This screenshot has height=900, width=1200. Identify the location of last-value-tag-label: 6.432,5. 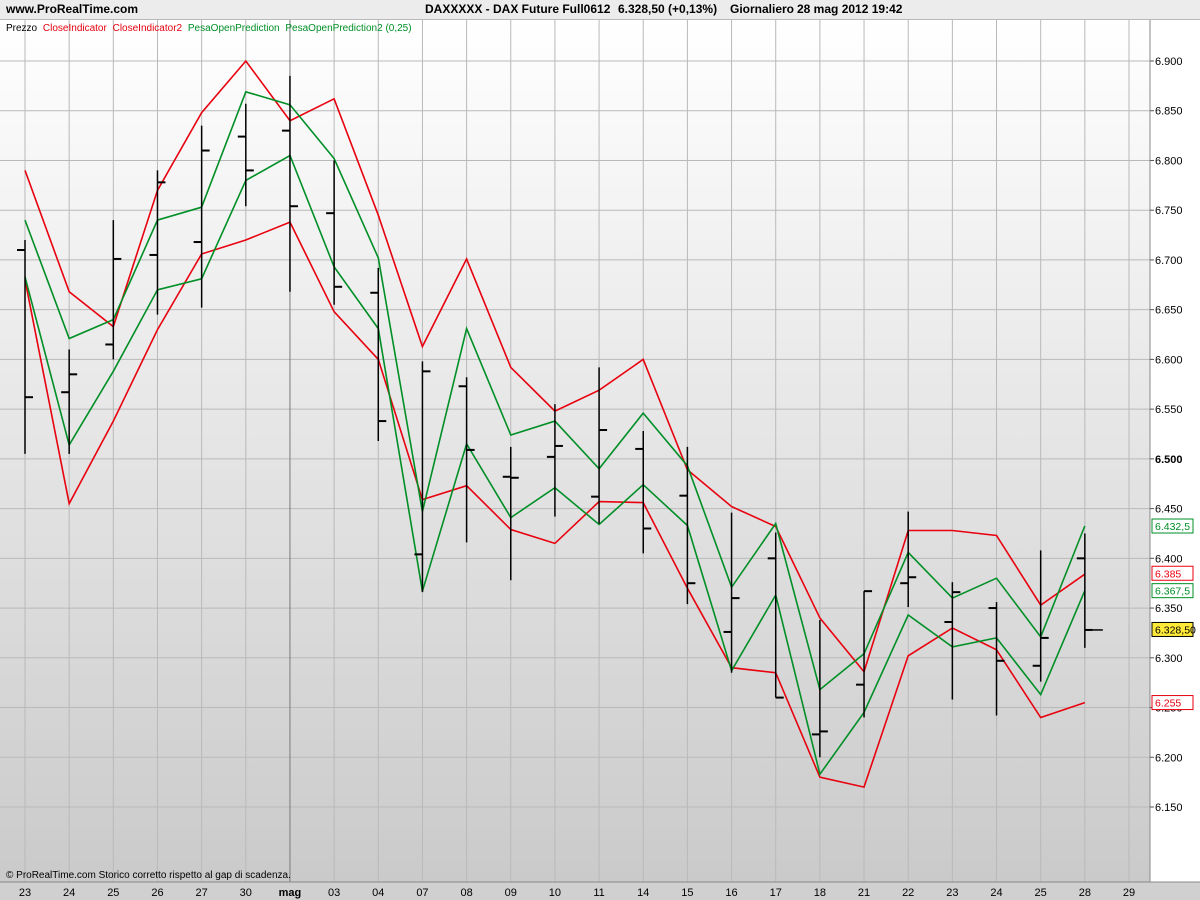
(1172, 527).